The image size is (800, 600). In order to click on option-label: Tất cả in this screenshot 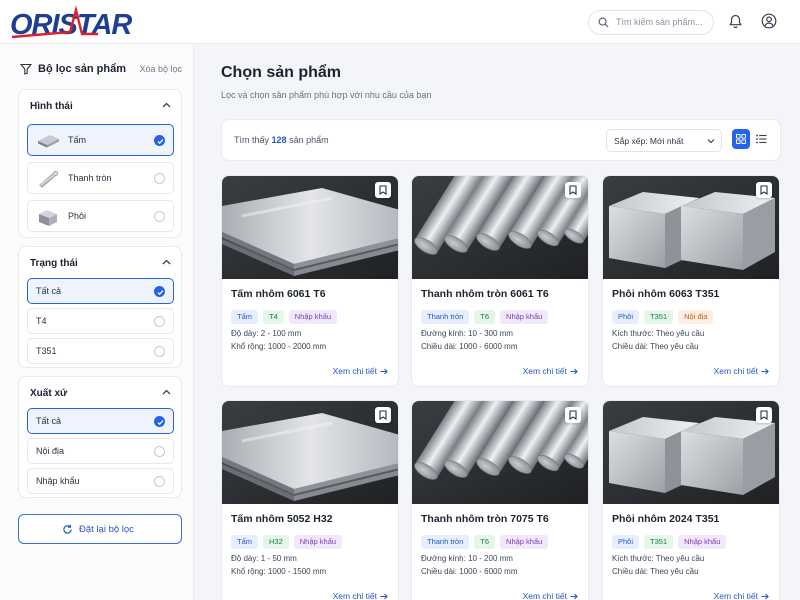, I will do `click(49, 421)`.